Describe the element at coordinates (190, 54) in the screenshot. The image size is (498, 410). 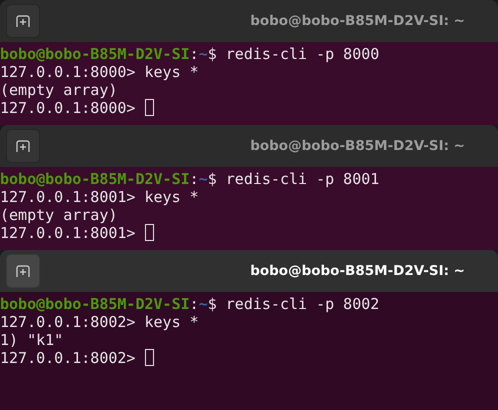
I see `prompt-line: bobo@bobo-B85M-D2V-SI:~$ redis-cli -p 8000` at that location.